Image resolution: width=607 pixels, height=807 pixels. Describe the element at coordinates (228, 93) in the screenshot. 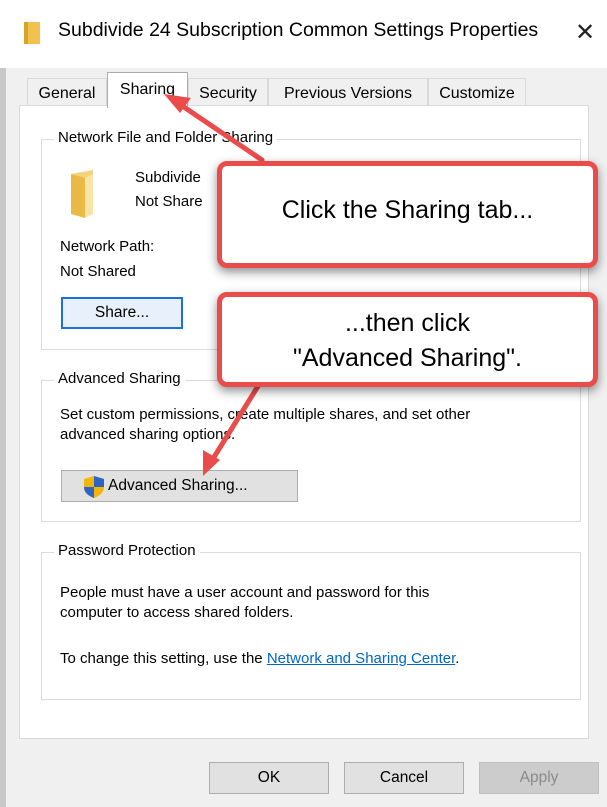

I see `tab-security: Security` at that location.